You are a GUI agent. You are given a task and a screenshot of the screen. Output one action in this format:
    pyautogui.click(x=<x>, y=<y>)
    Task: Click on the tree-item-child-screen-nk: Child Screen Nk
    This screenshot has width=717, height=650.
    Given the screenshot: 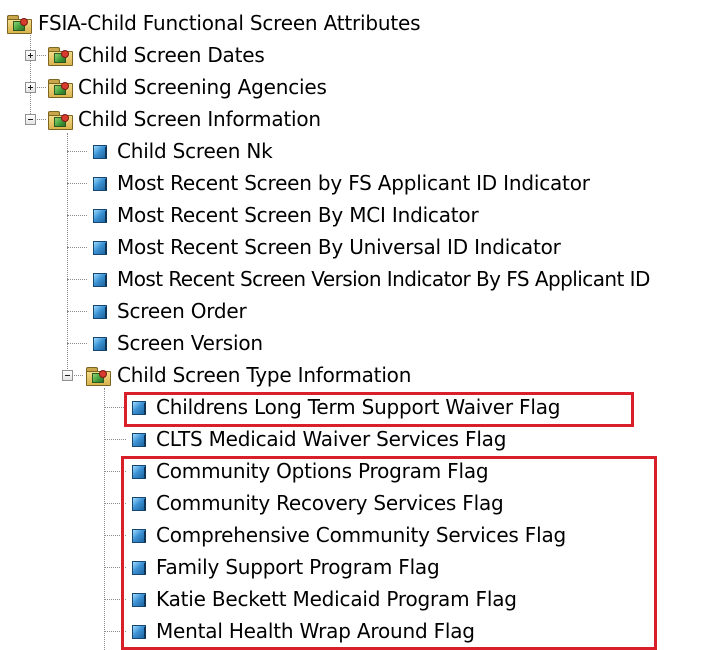 What is the action you would take?
    pyautogui.click(x=182, y=151)
    